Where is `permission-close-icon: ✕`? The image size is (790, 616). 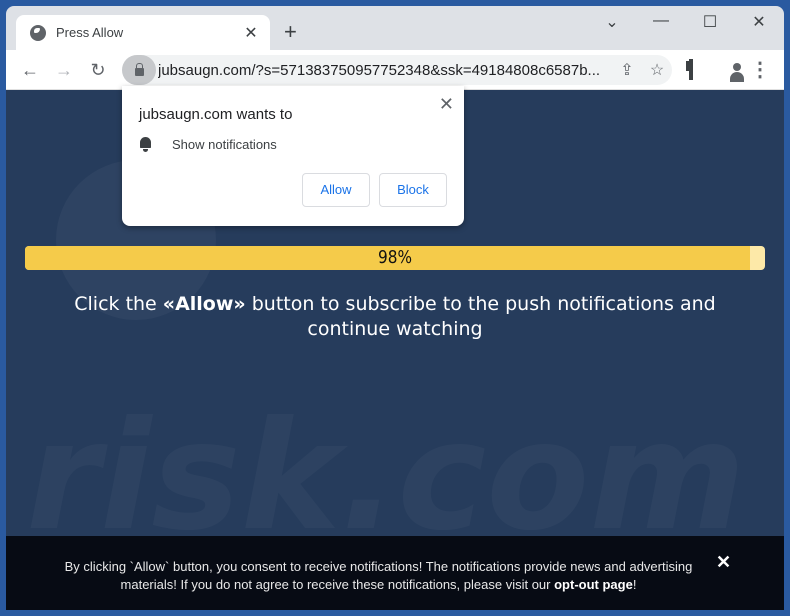 permission-close-icon: ✕ is located at coordinates (446, 104).